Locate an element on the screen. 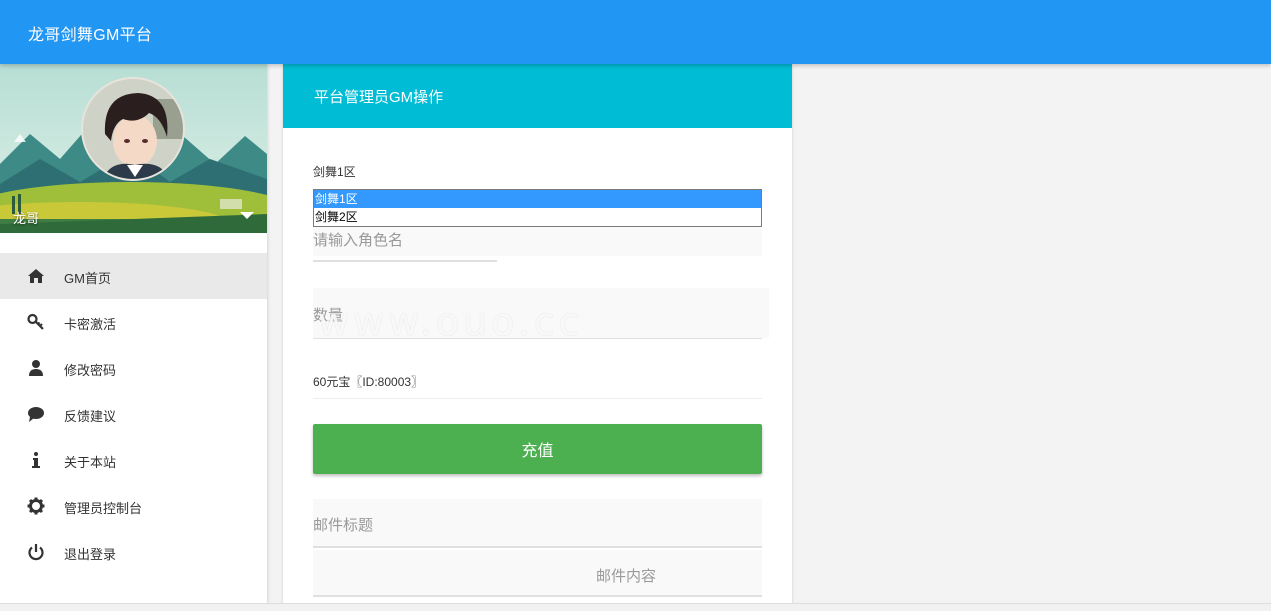  card-header: 平台管理员GM操作 is located at coordinates (537, 96).